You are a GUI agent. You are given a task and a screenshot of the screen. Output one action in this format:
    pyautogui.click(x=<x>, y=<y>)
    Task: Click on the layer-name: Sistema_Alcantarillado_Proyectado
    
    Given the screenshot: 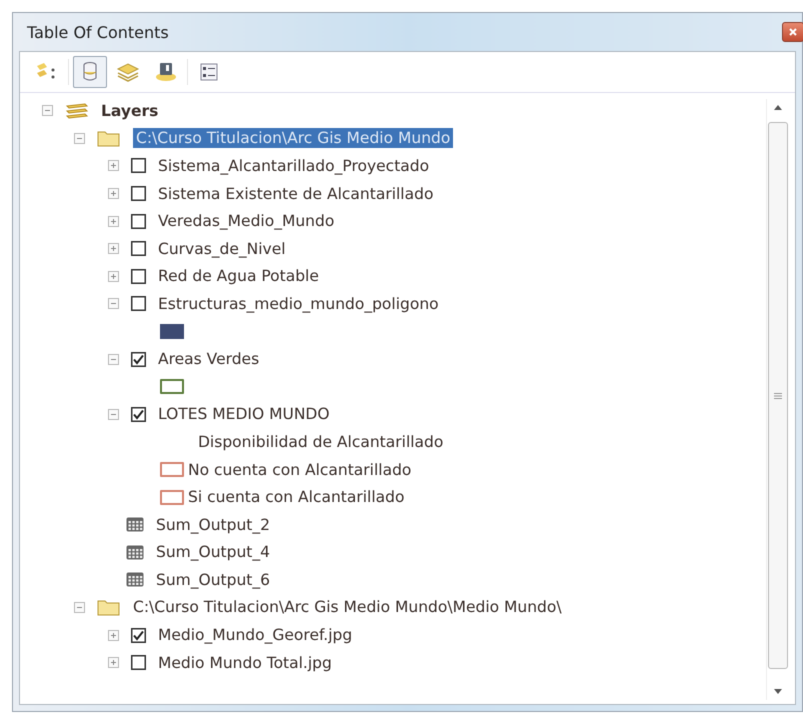 What is the action you would take?
    pyautogui.click(x=294, y=165)
    